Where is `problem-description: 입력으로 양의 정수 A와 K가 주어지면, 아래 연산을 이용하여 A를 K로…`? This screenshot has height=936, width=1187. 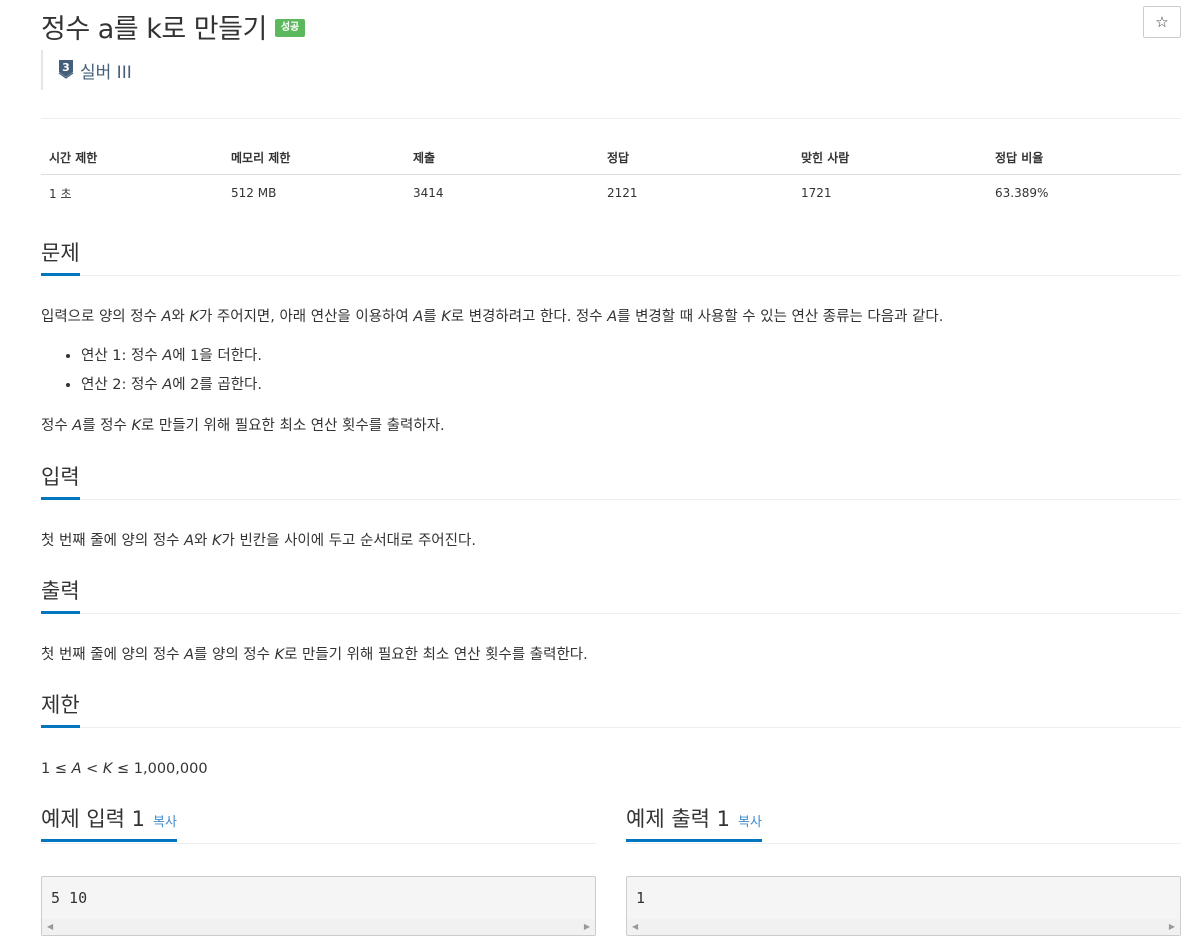
problem-description: 입력으로 양의 정수 A와 K가 주어지면, 아래 연산을 이용하여 A를 K로… is located at coordinates (492, 317).